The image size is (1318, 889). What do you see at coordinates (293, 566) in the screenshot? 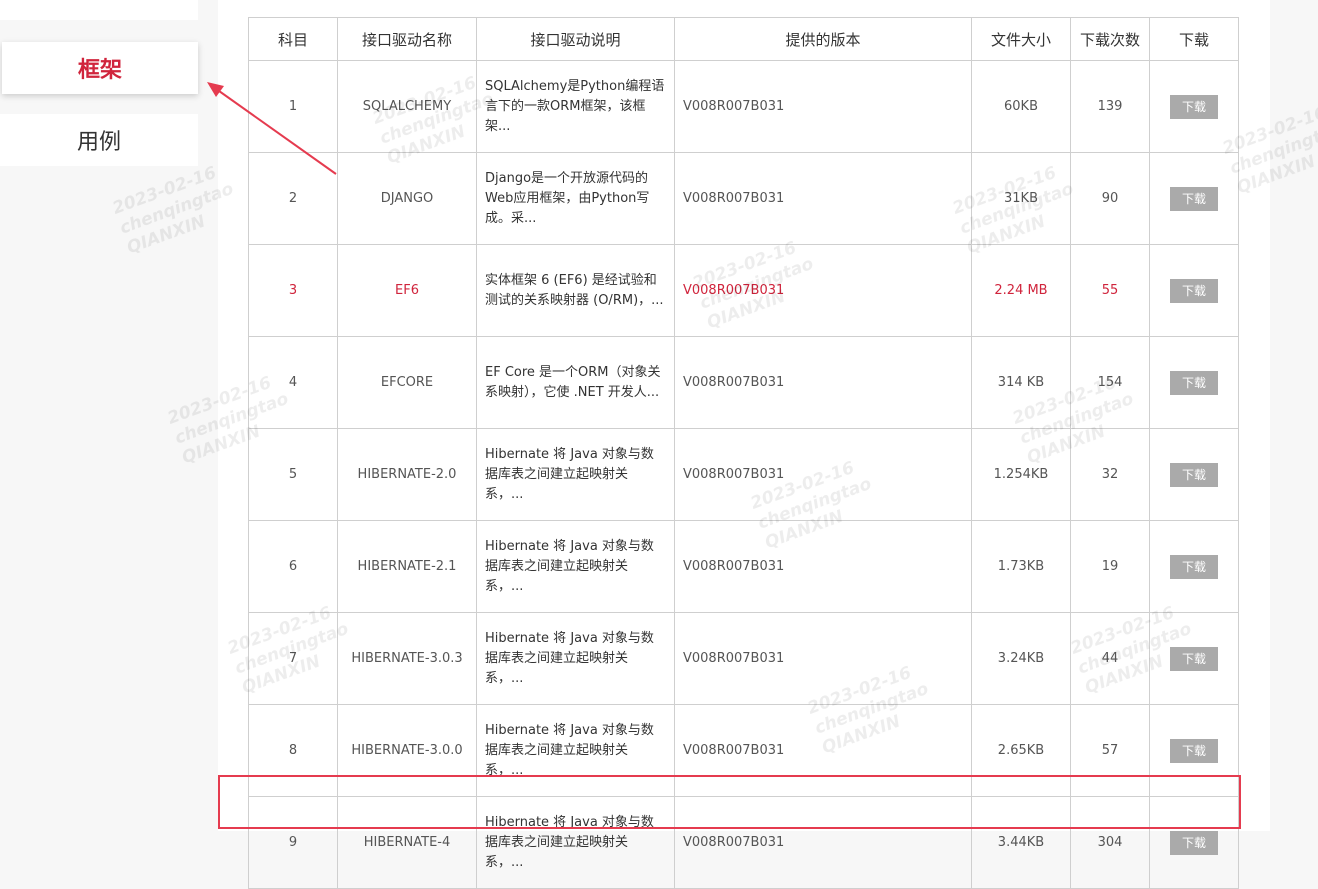
I see `cell-no: 6` at bounding box center [293, 566].